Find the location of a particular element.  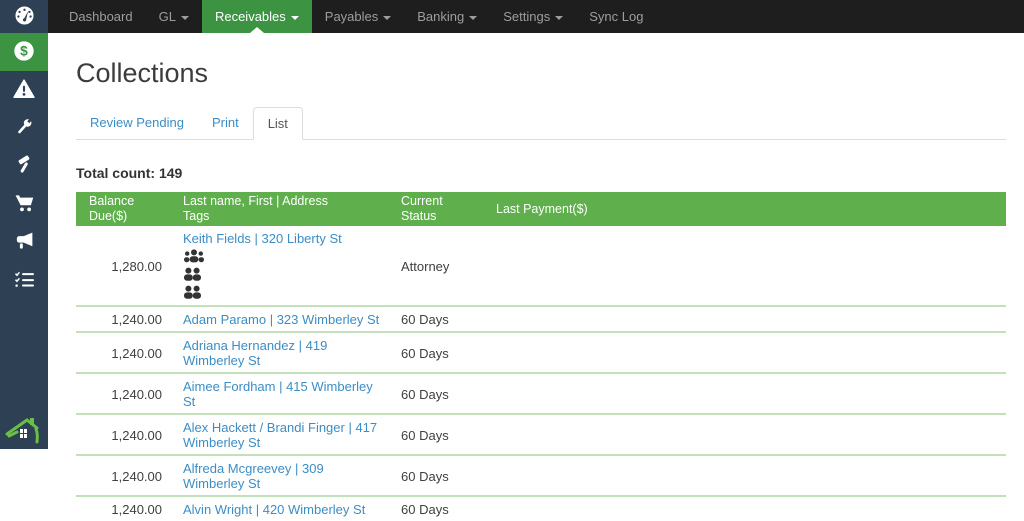

tab-print: Print is located at coordinates (225, 123).